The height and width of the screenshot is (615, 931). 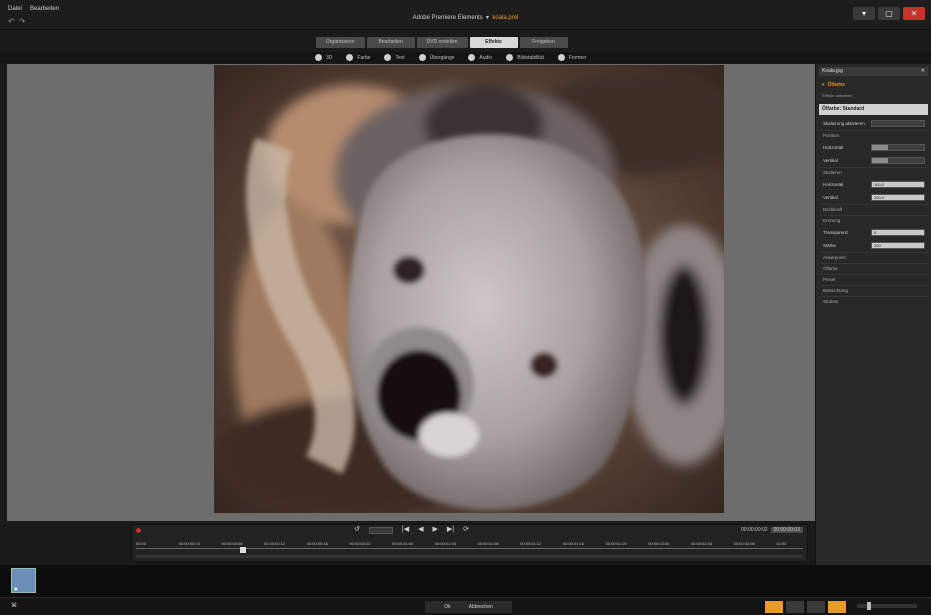 What do you see at coordinates (873, 267) in the screenshot?
I see `section-oil-paint: Ölfarbe` at bounding box center [873, 267].